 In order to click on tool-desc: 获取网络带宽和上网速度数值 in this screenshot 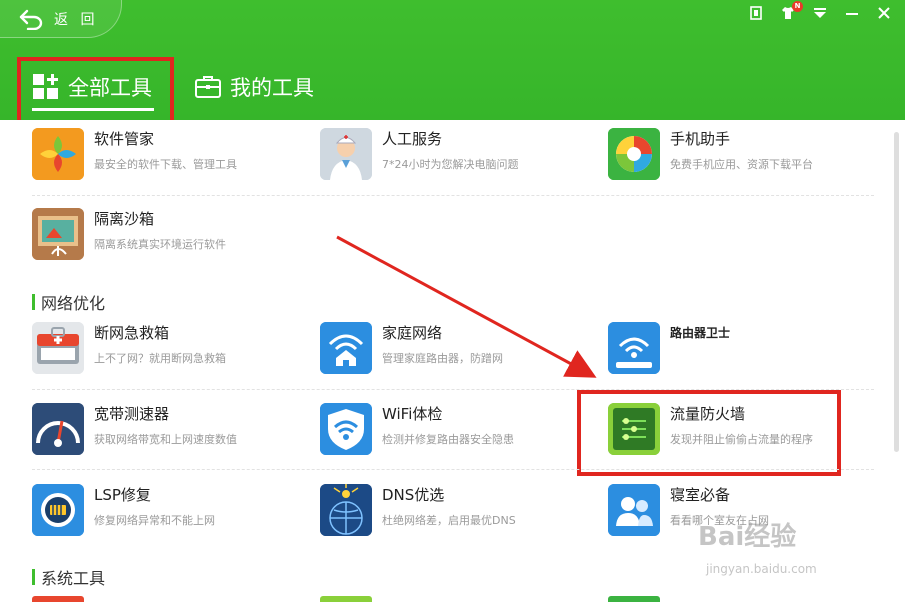, I will do `click(165, 439)`.